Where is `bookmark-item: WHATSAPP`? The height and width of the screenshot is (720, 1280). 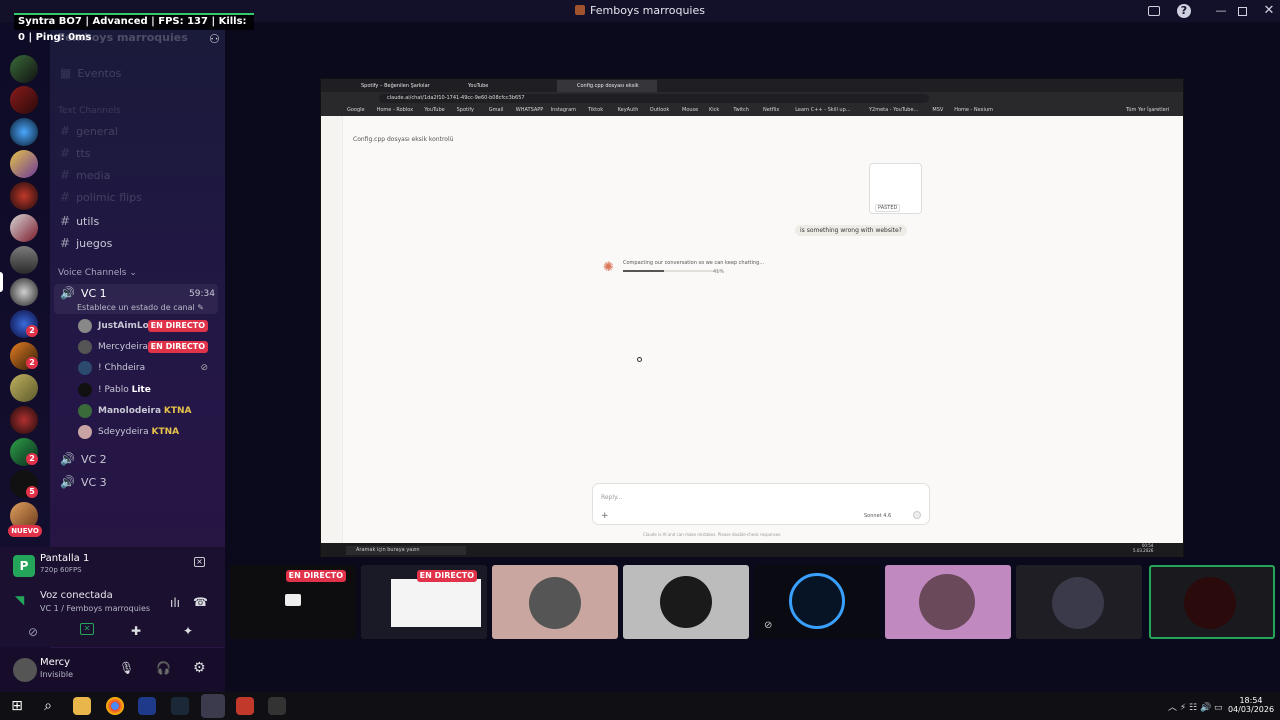
bookmark-item: WHATSAPP is located at coordinates (530, 110).